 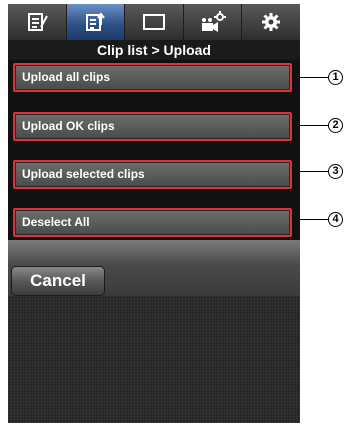 I want to click on camera-settings-icon, so click(x=213, y=22).